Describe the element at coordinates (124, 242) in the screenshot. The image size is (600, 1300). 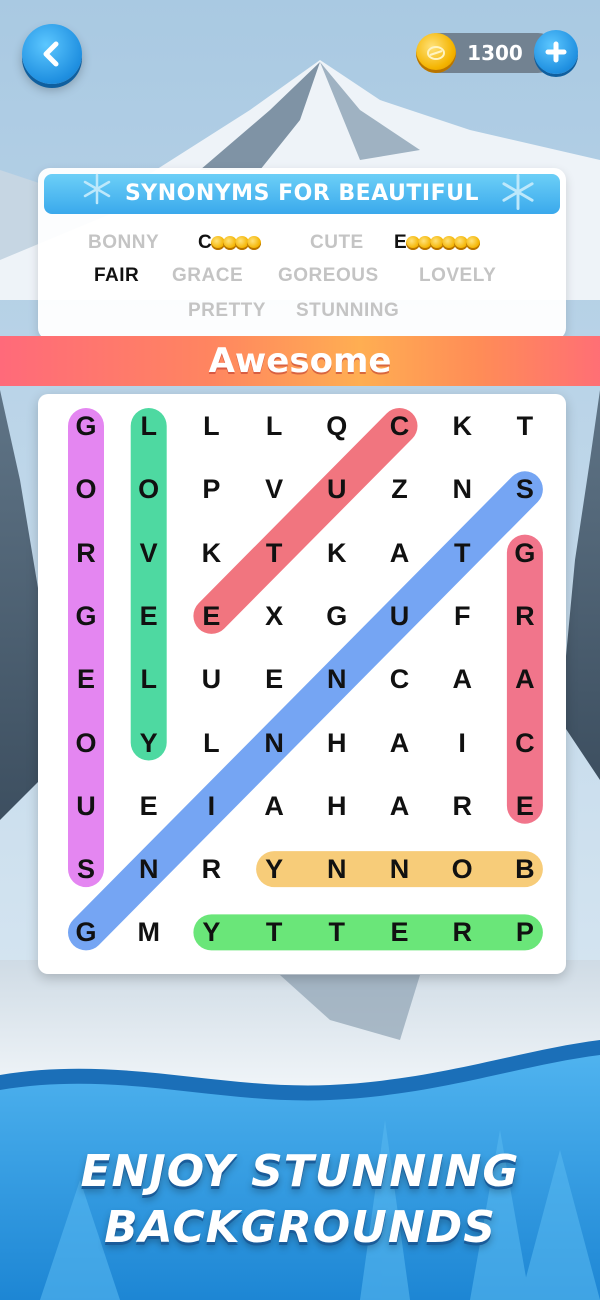
I see `word-bonny: BONNY` at that location.